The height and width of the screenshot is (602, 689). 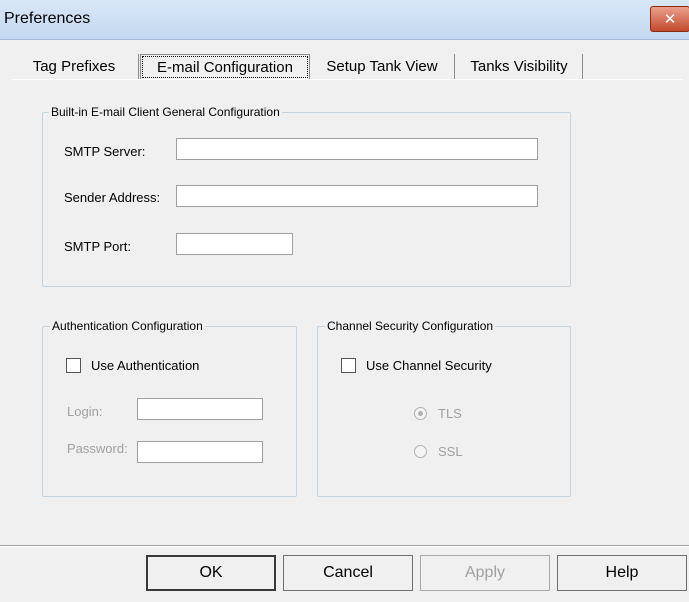 I want to click on smtp-port-input, so click(x=234, y=244).